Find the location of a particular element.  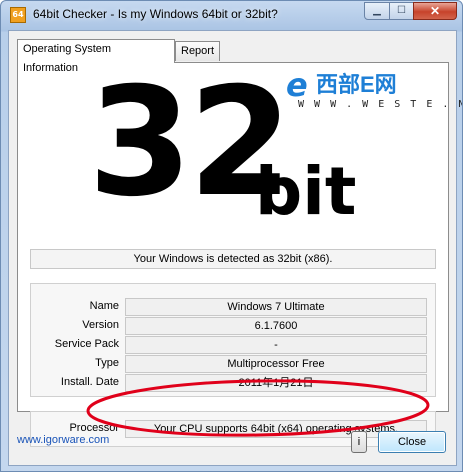

close-window-button: ✕ is located at coordinates (435, 11).